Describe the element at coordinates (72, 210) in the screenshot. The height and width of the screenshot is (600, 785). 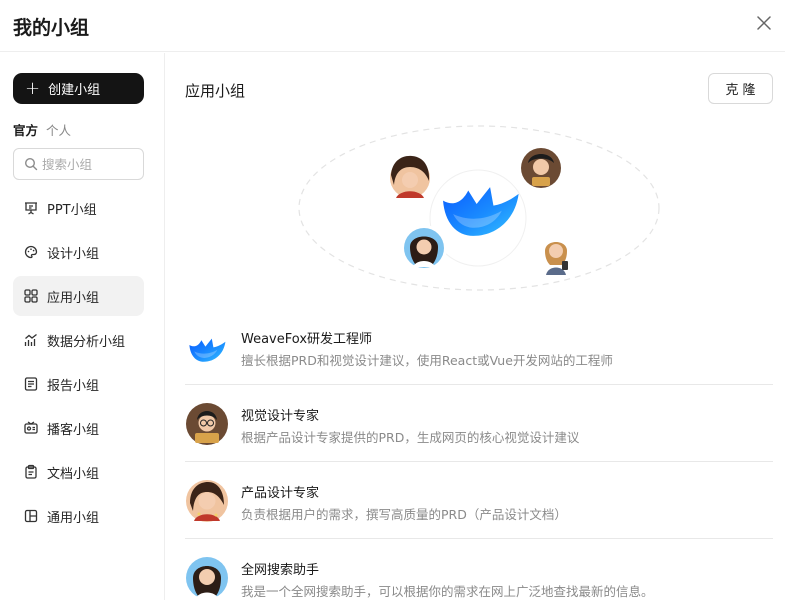
I see `sidebar-item-label: PPT小组` at that location.